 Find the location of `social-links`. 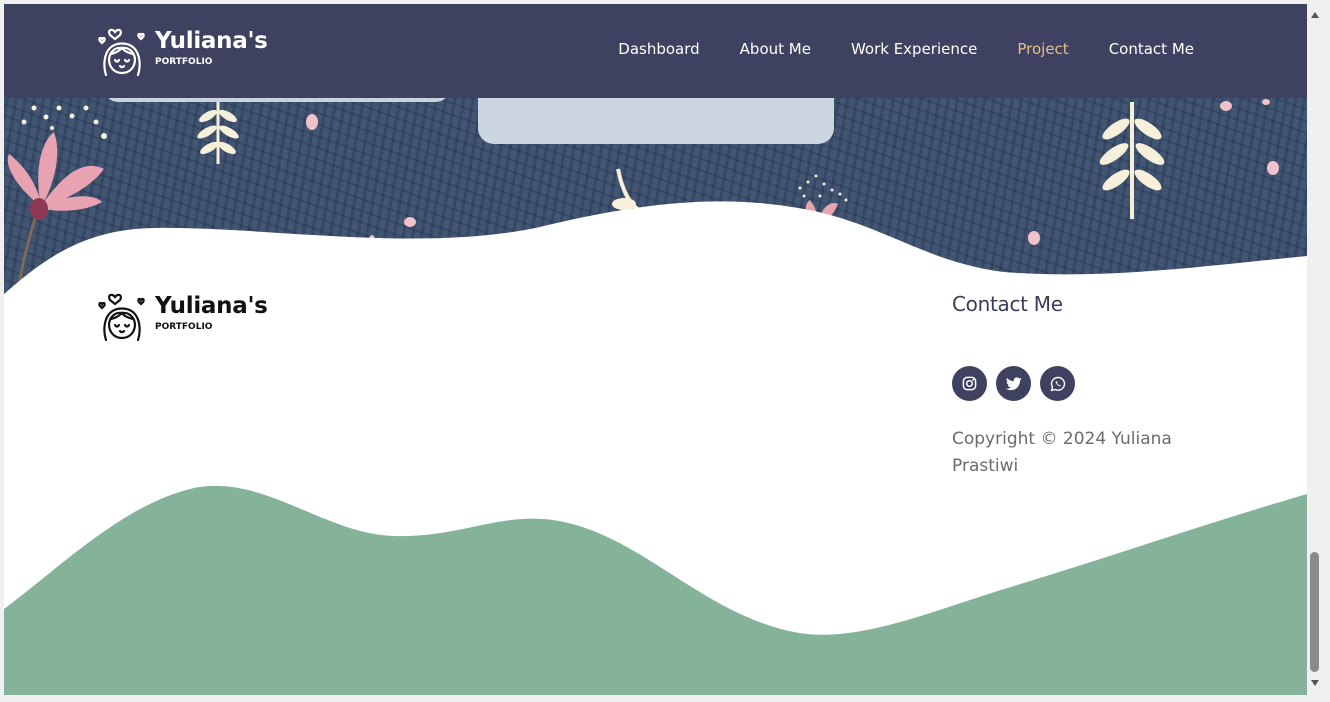

social-links is located at coordinates (1013, 383).